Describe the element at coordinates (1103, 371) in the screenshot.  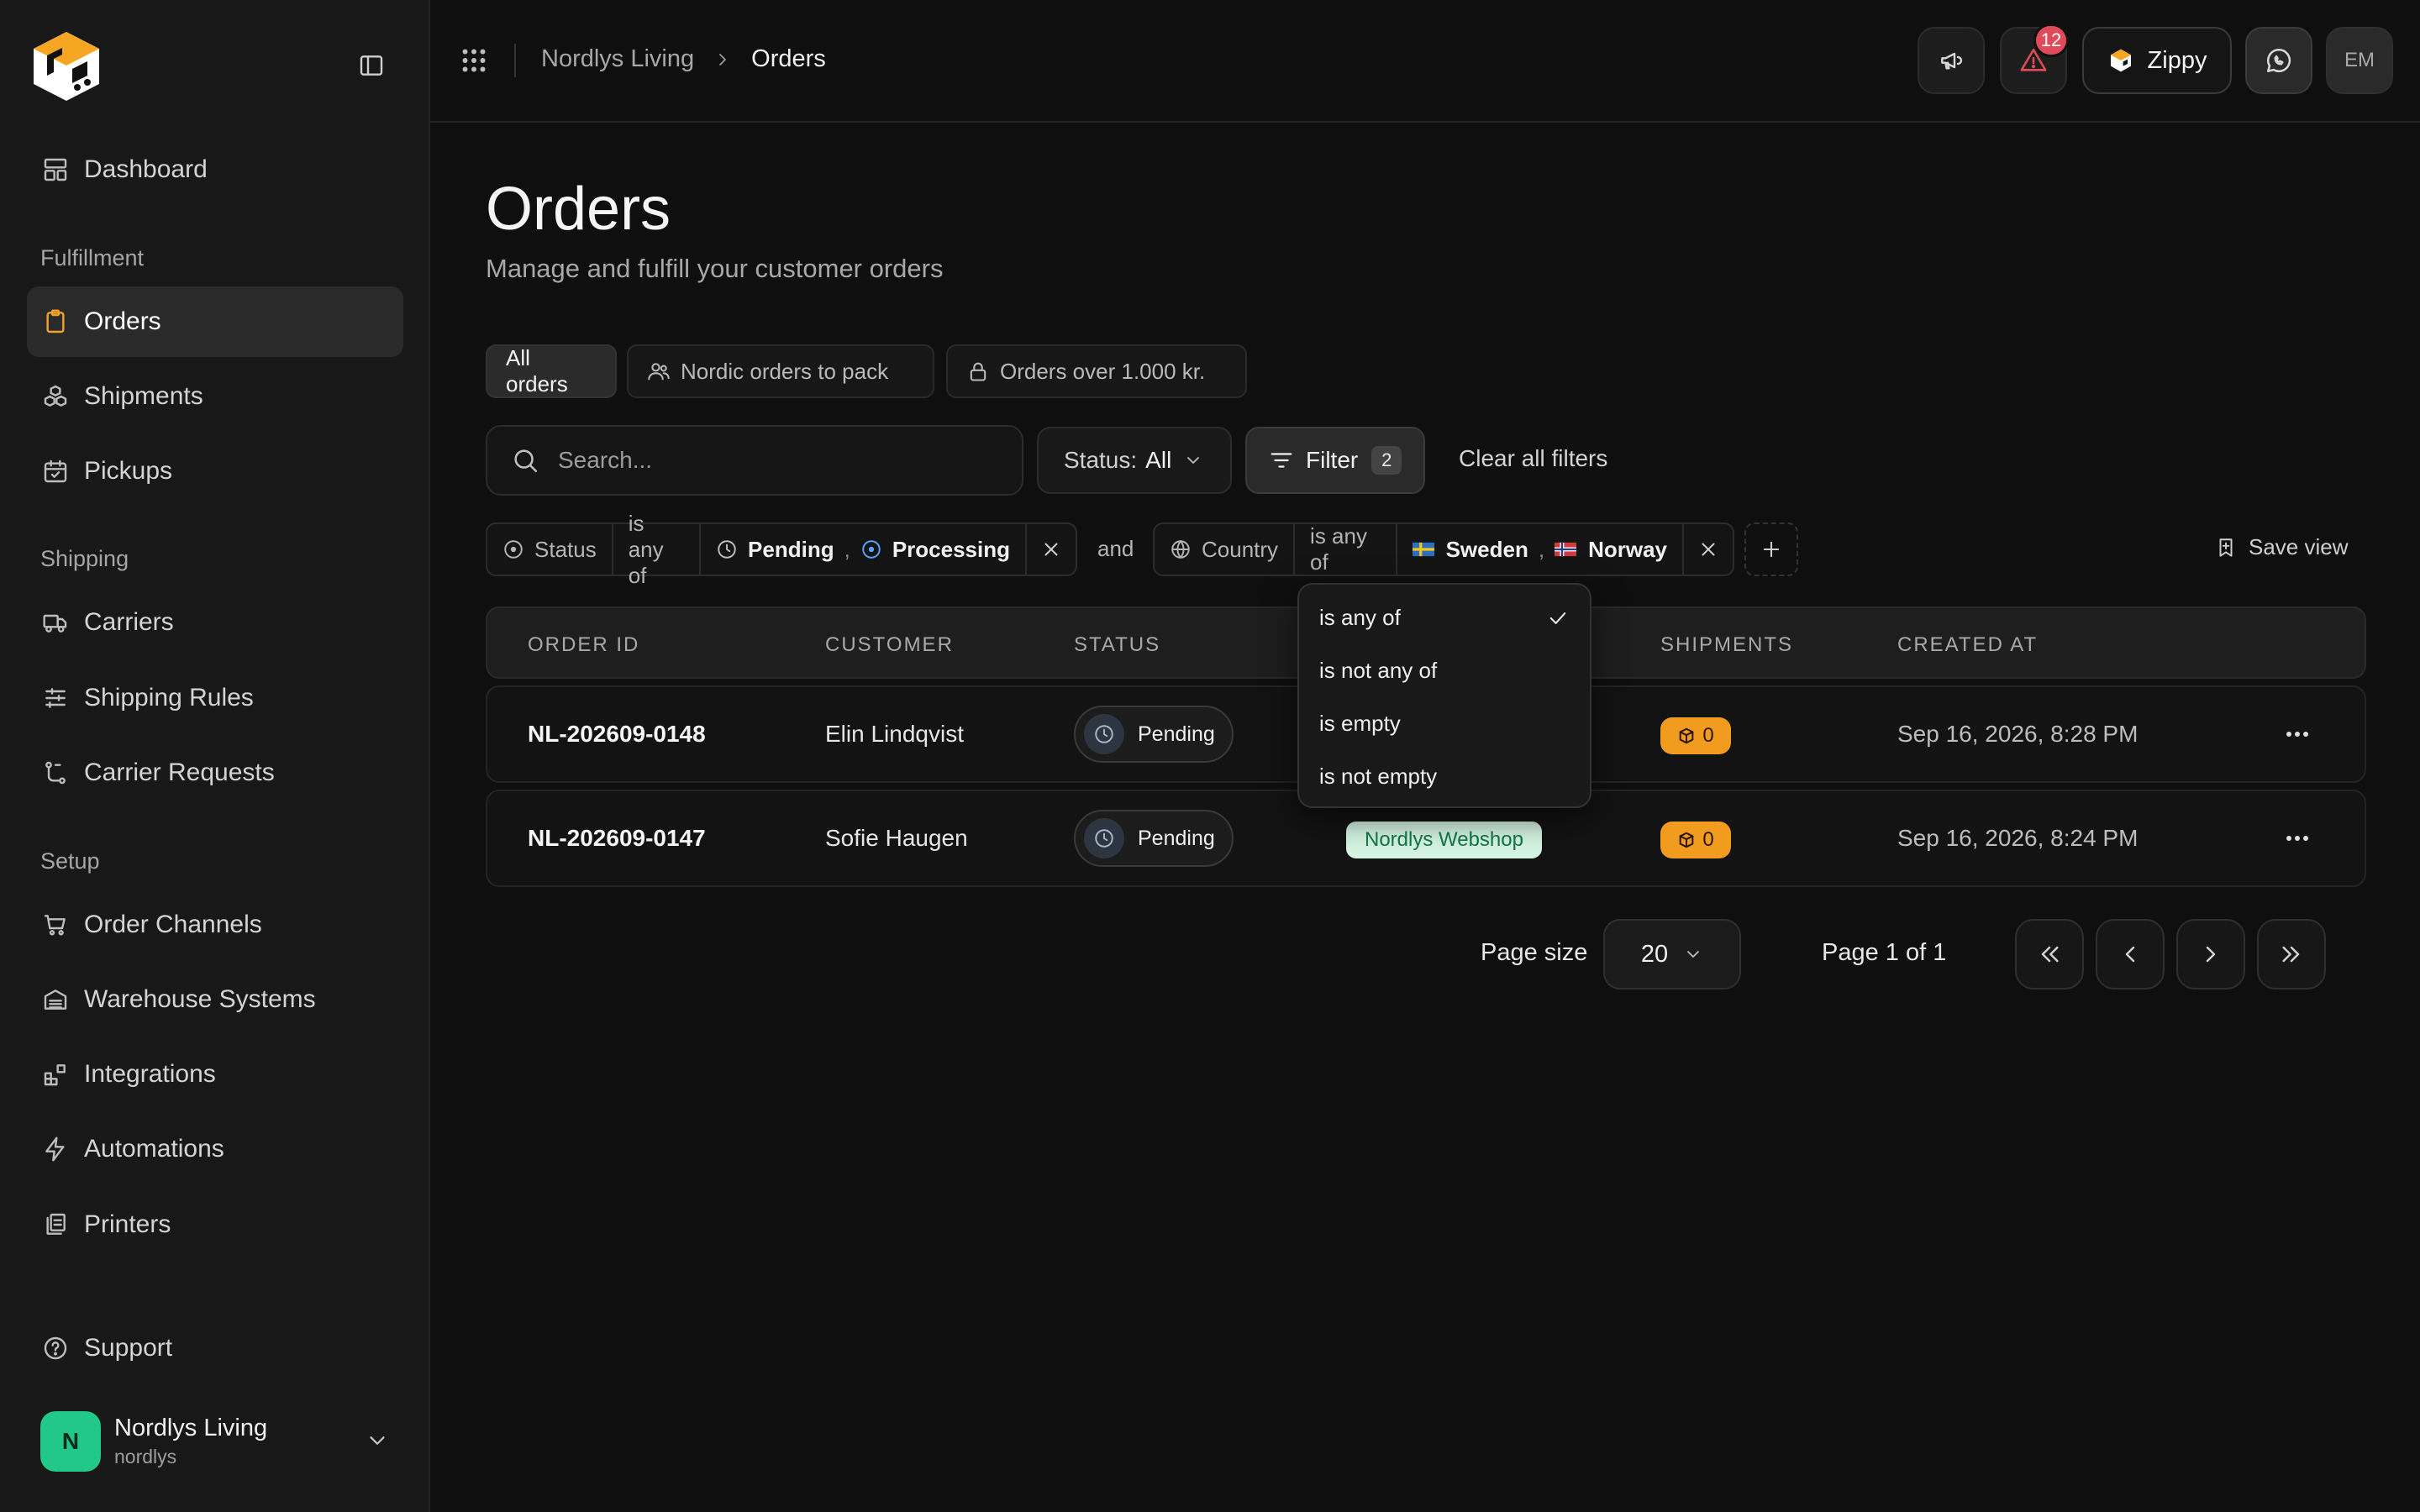
I see `view-tab-label: Orders over 1.000 kr.` at that location.